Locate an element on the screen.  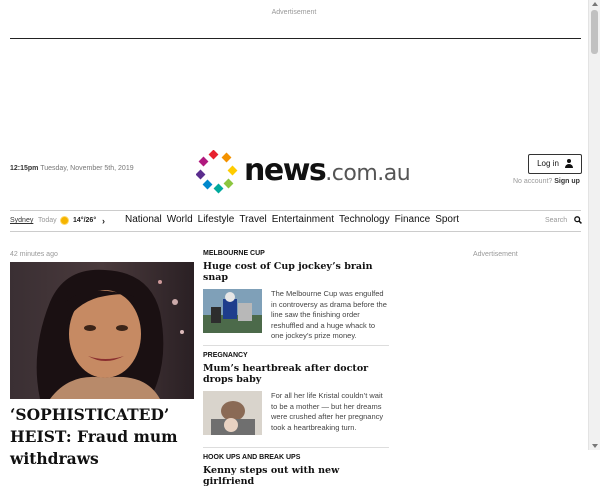
site-logo: news.com.au is located at coordinates (303, 172).